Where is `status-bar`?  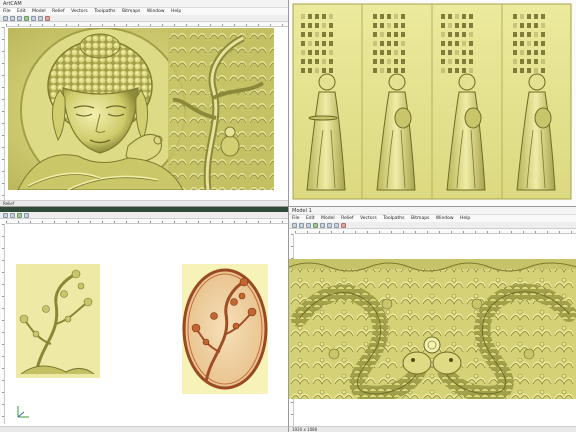 status-bar is located at coordinates (144, 429).